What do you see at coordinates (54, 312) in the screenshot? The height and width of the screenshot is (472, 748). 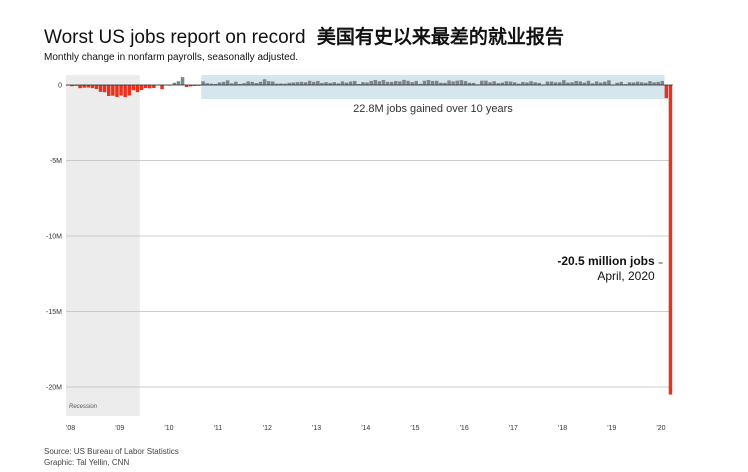 I see `y-tick-label: -15M` at bounding box center [54, 312].